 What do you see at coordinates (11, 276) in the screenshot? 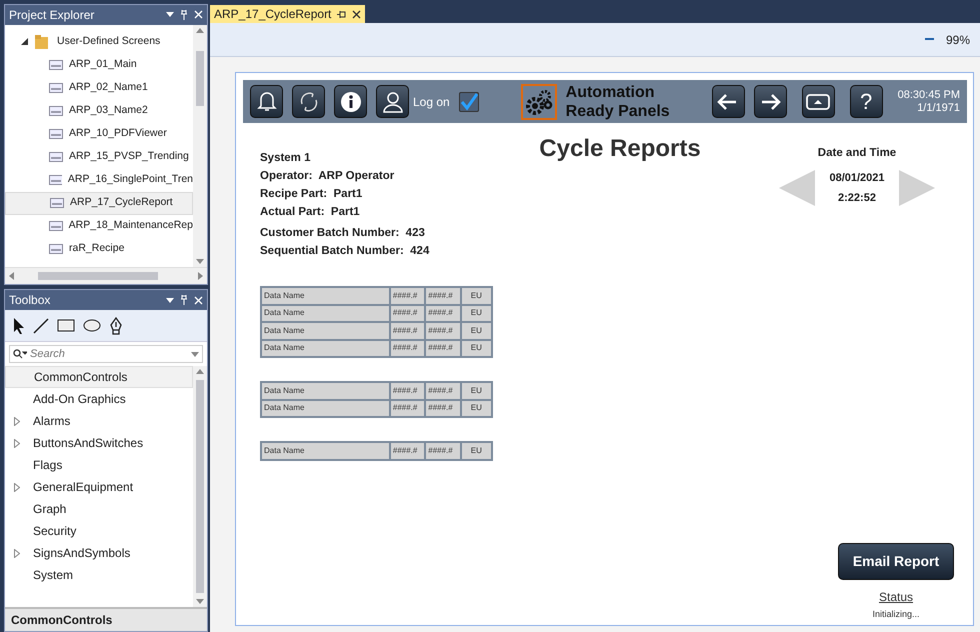
I see `scroll-left-icon` at bounding box center [11, 276].